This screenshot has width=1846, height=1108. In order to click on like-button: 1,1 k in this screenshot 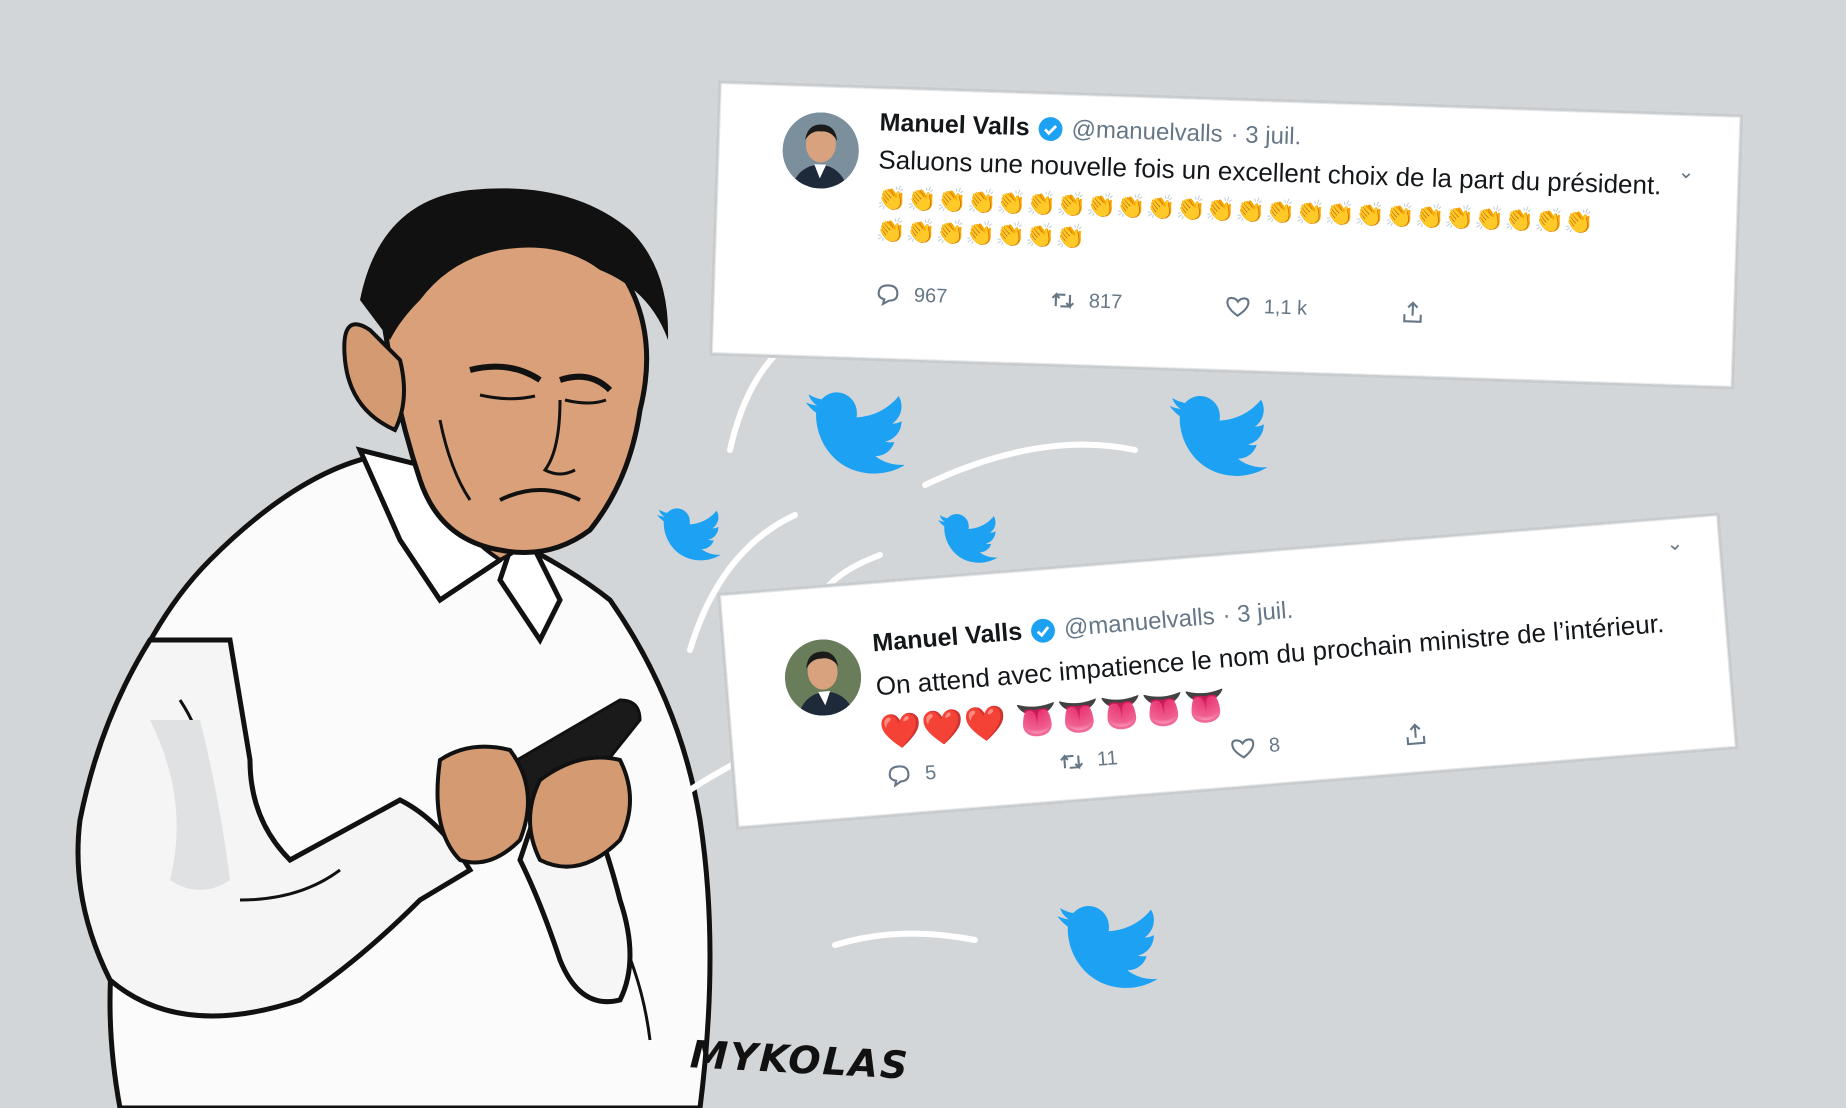, I will do `click(1311, 309)`.